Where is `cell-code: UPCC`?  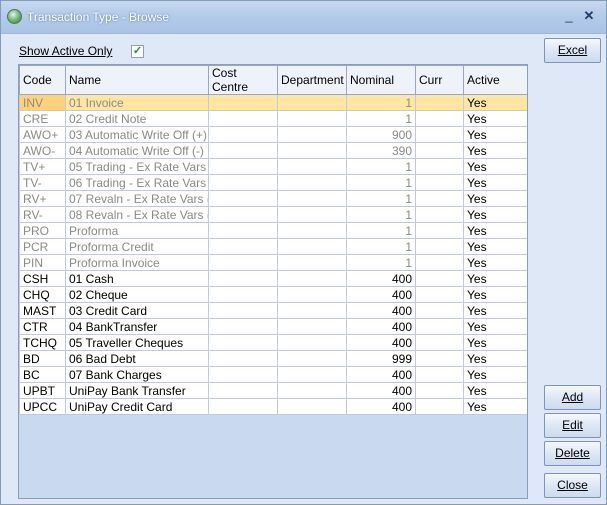
cell-code: UPCC is located at coordinates (42, 406).